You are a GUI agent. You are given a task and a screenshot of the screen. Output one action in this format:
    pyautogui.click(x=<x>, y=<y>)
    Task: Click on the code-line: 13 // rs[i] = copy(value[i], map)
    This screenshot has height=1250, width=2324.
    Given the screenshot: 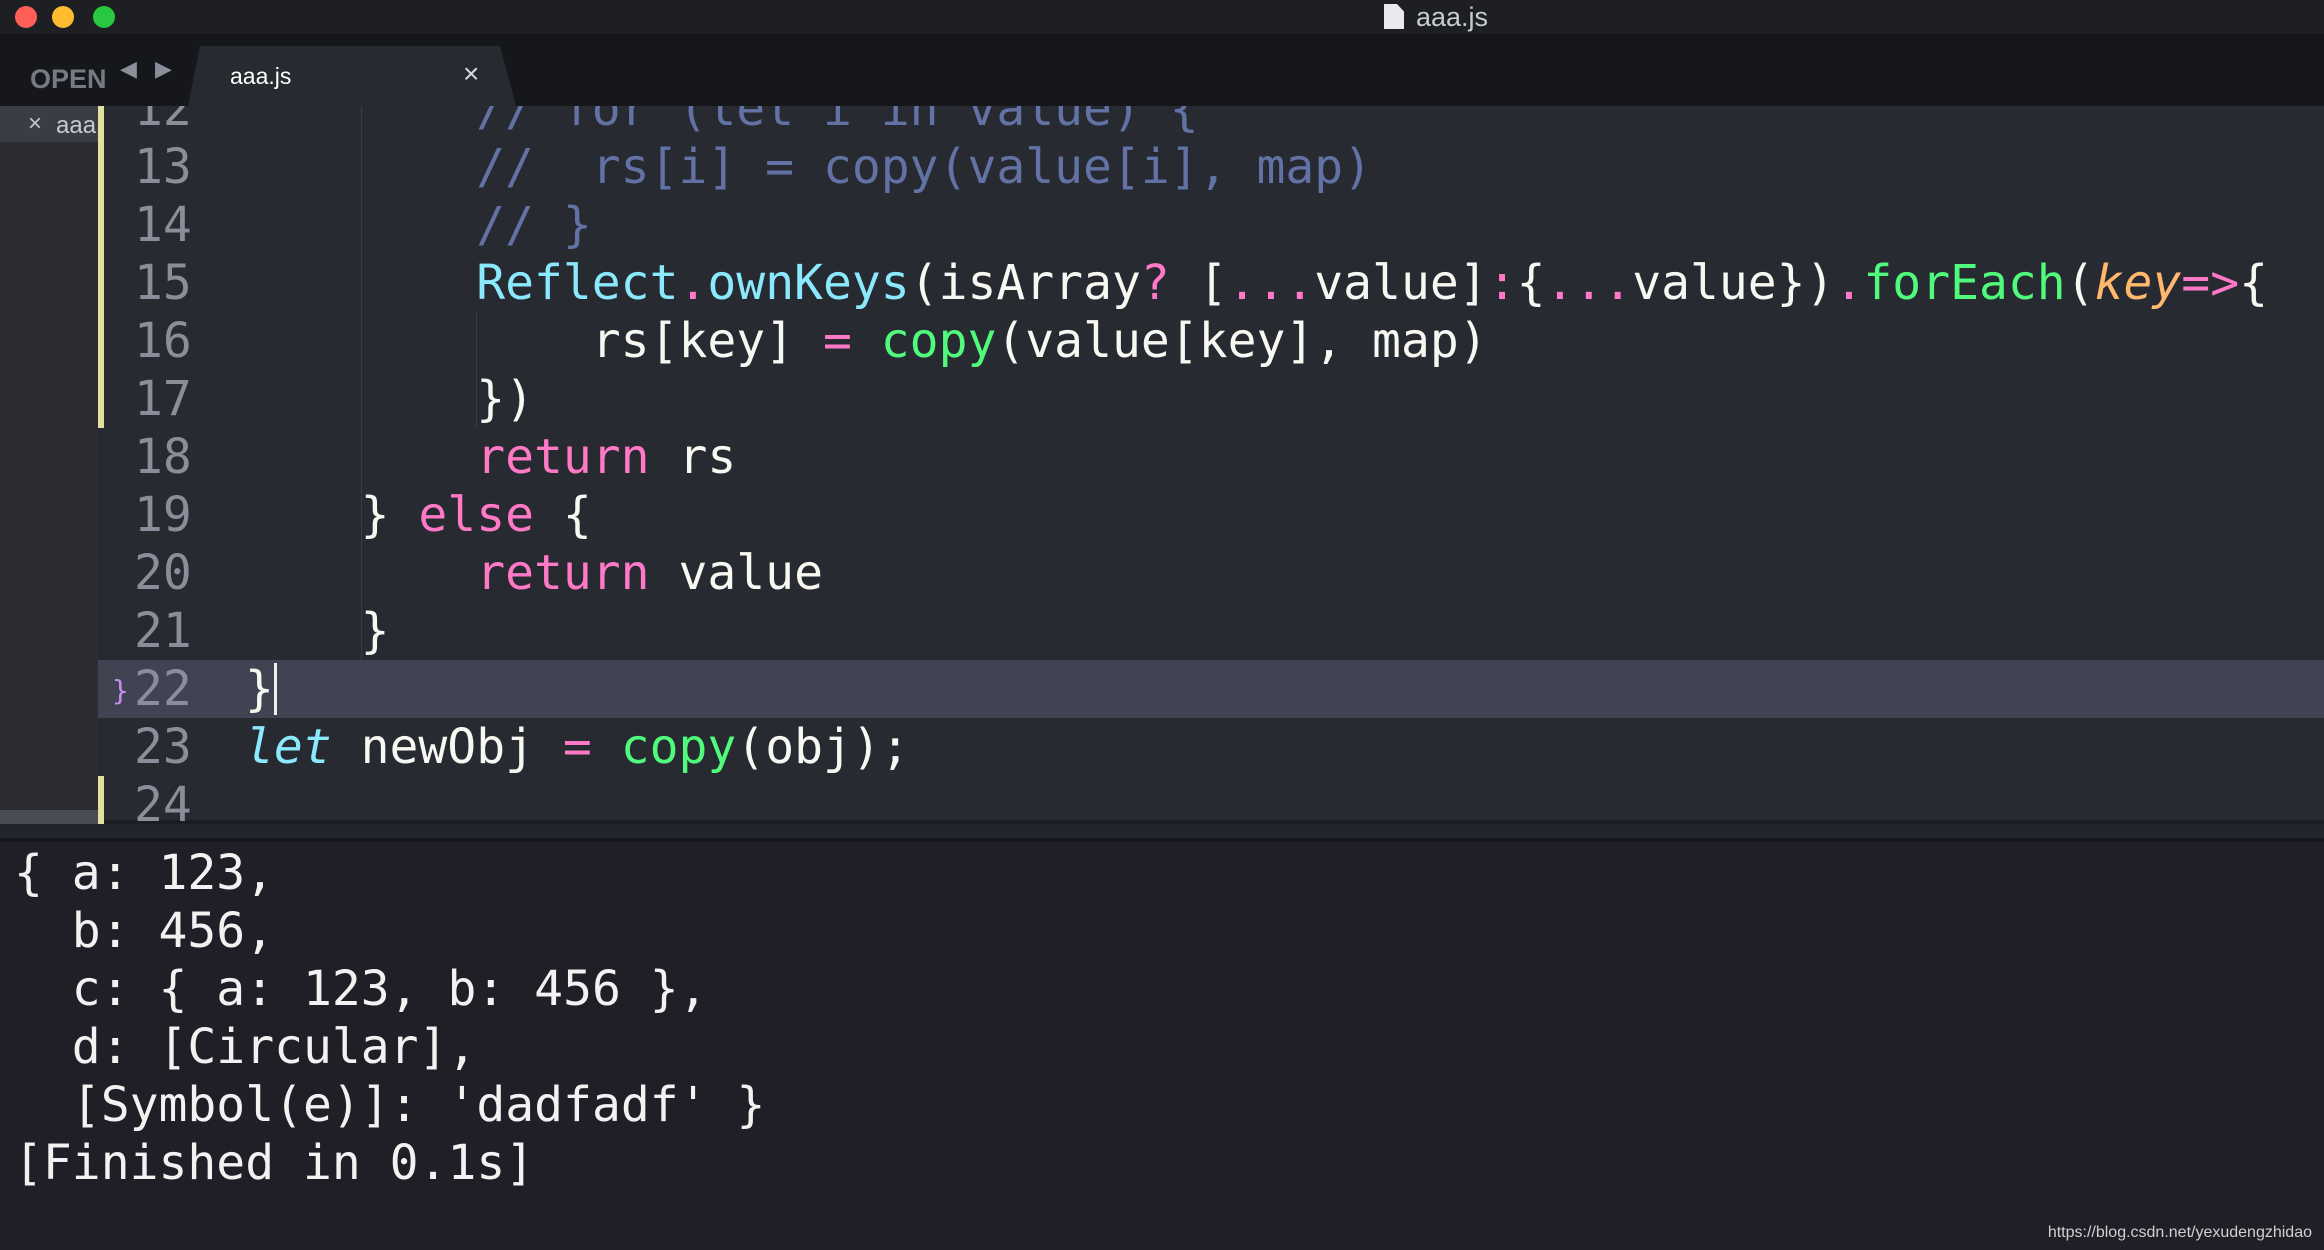 What is the action you would take?
    pyautogui.click(x=1211, y=167)
    